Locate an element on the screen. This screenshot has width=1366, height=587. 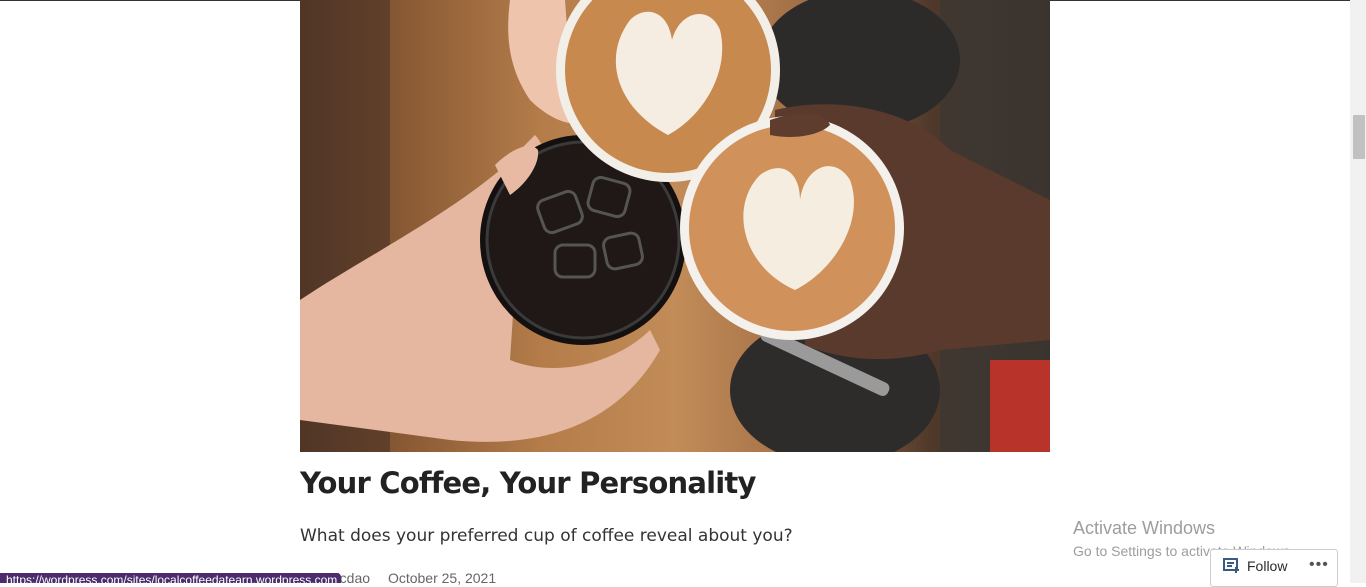
page-scrollbar is located at coordinates (1358, 291).